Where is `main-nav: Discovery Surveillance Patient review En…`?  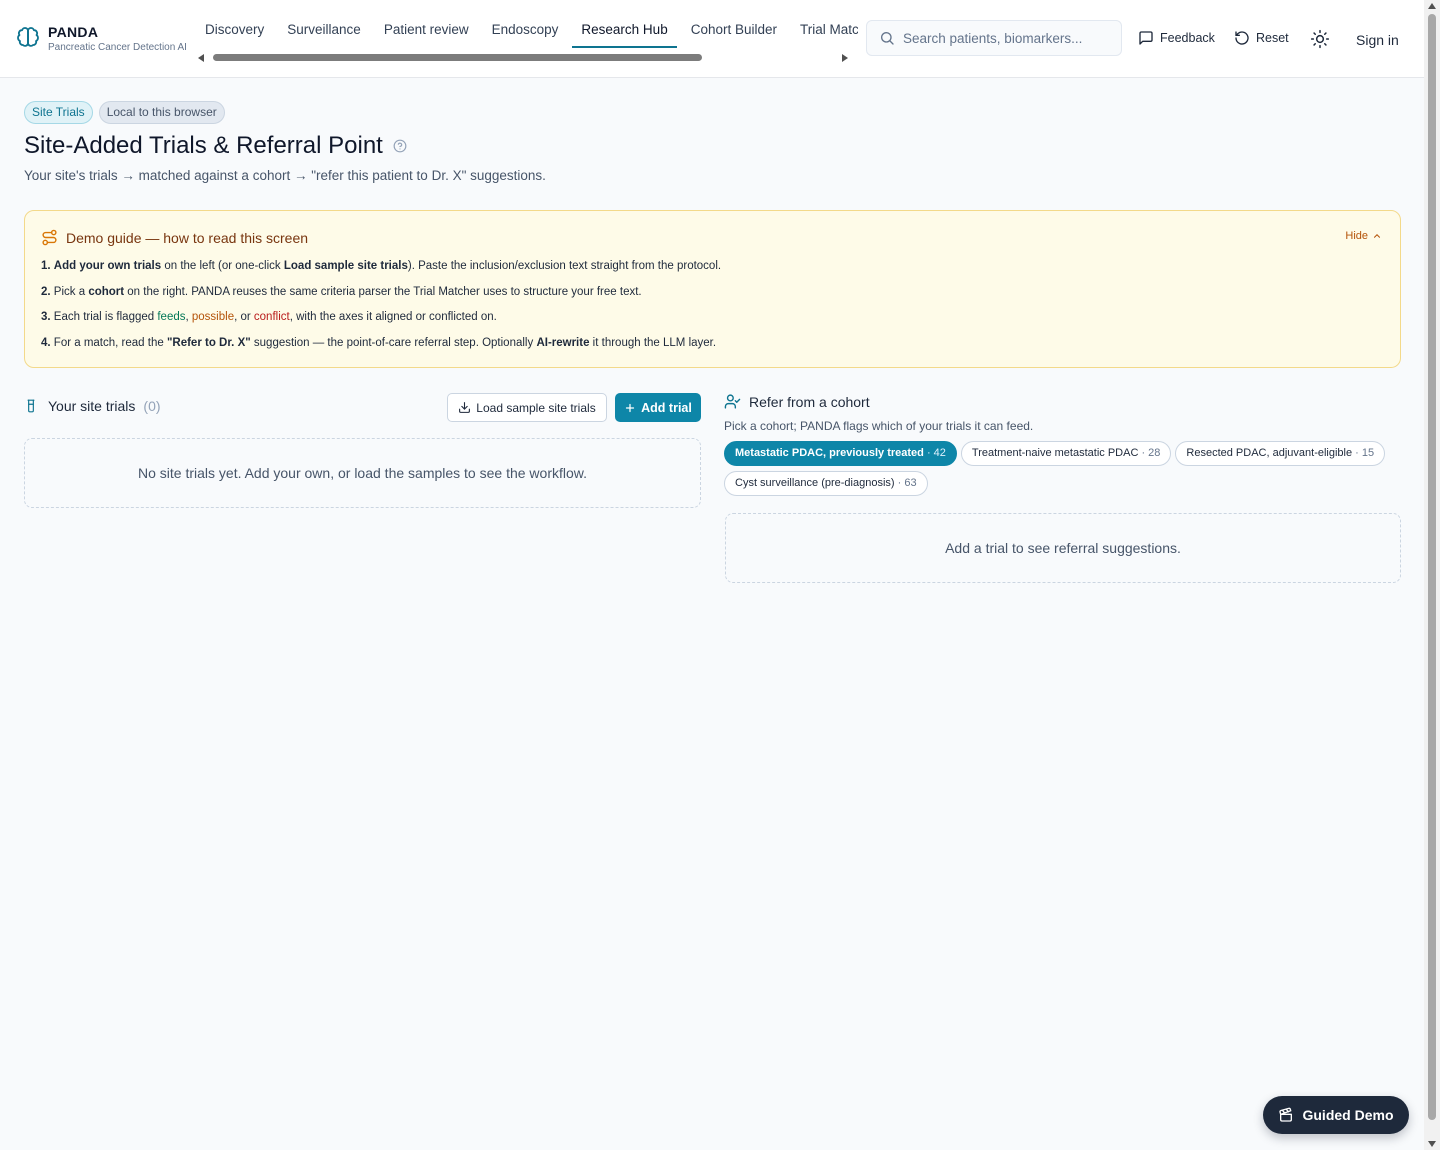
main-nav: Discovery Surveillance Patient review En… is located at coordinates (527, 39).